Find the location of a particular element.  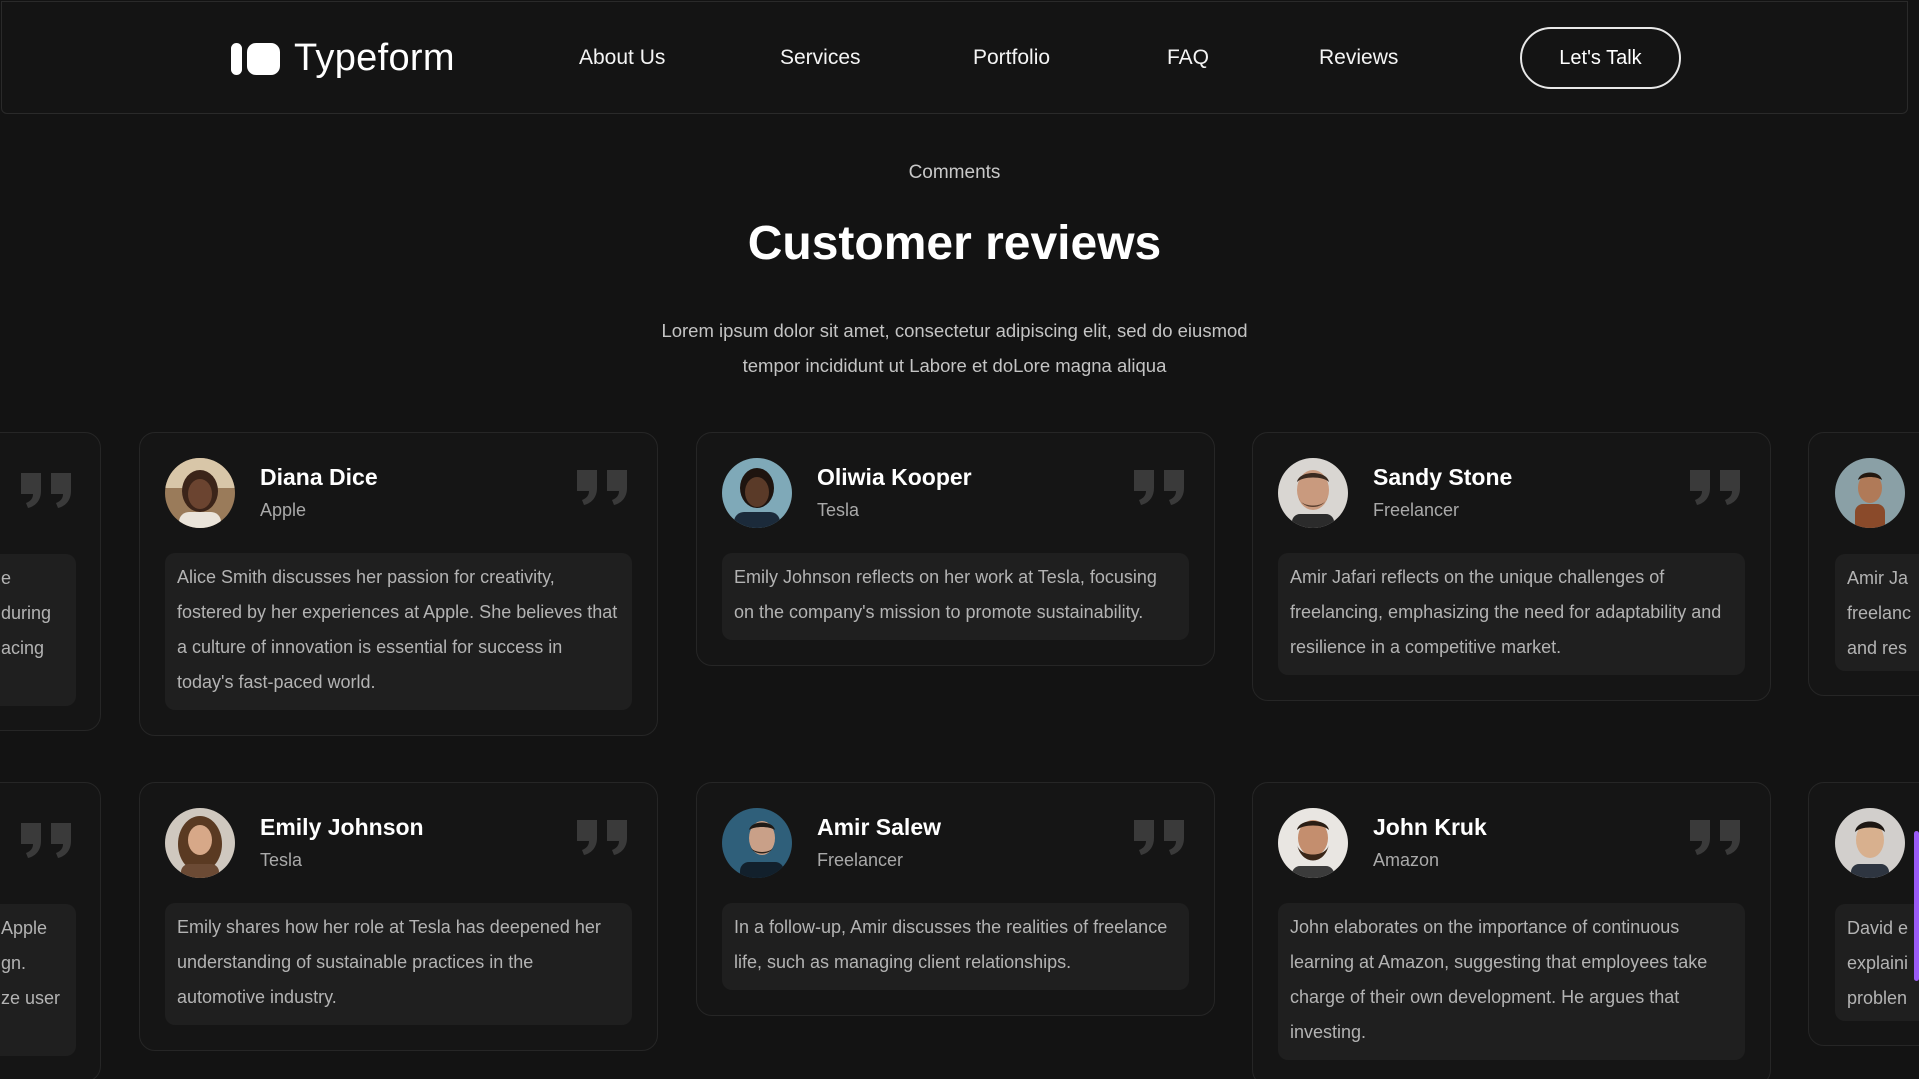

card-text-fragment: Amir Ja is located at coordinates (1878, 578).